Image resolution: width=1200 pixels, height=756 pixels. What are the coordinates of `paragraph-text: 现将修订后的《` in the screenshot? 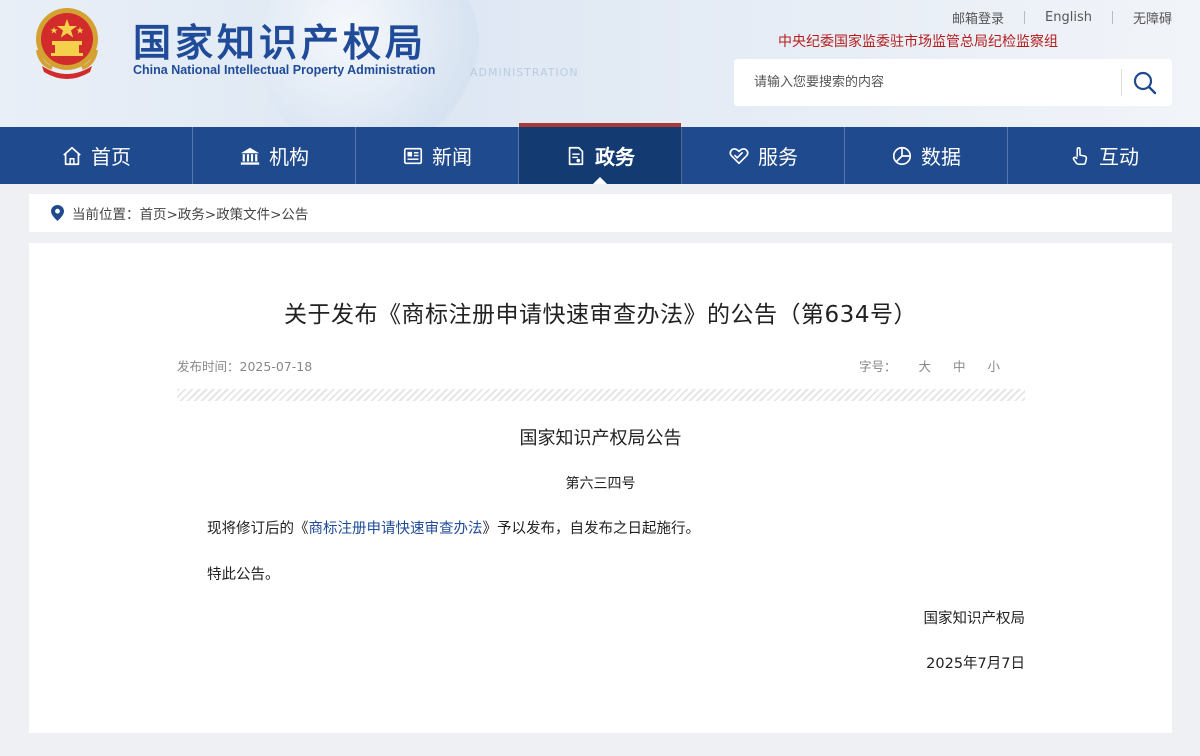 It's located at (258, 529).